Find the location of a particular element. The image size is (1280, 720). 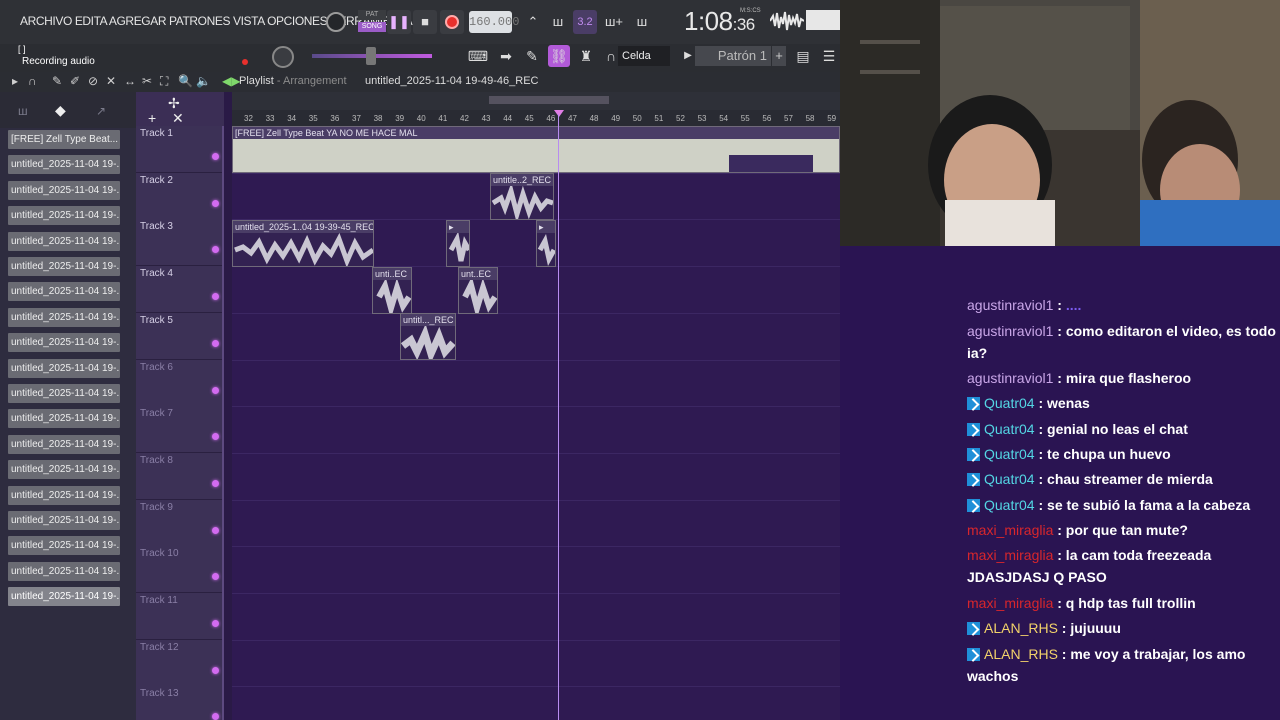

slip-tool-icon: ↔ is located at coordinates (130, 81).